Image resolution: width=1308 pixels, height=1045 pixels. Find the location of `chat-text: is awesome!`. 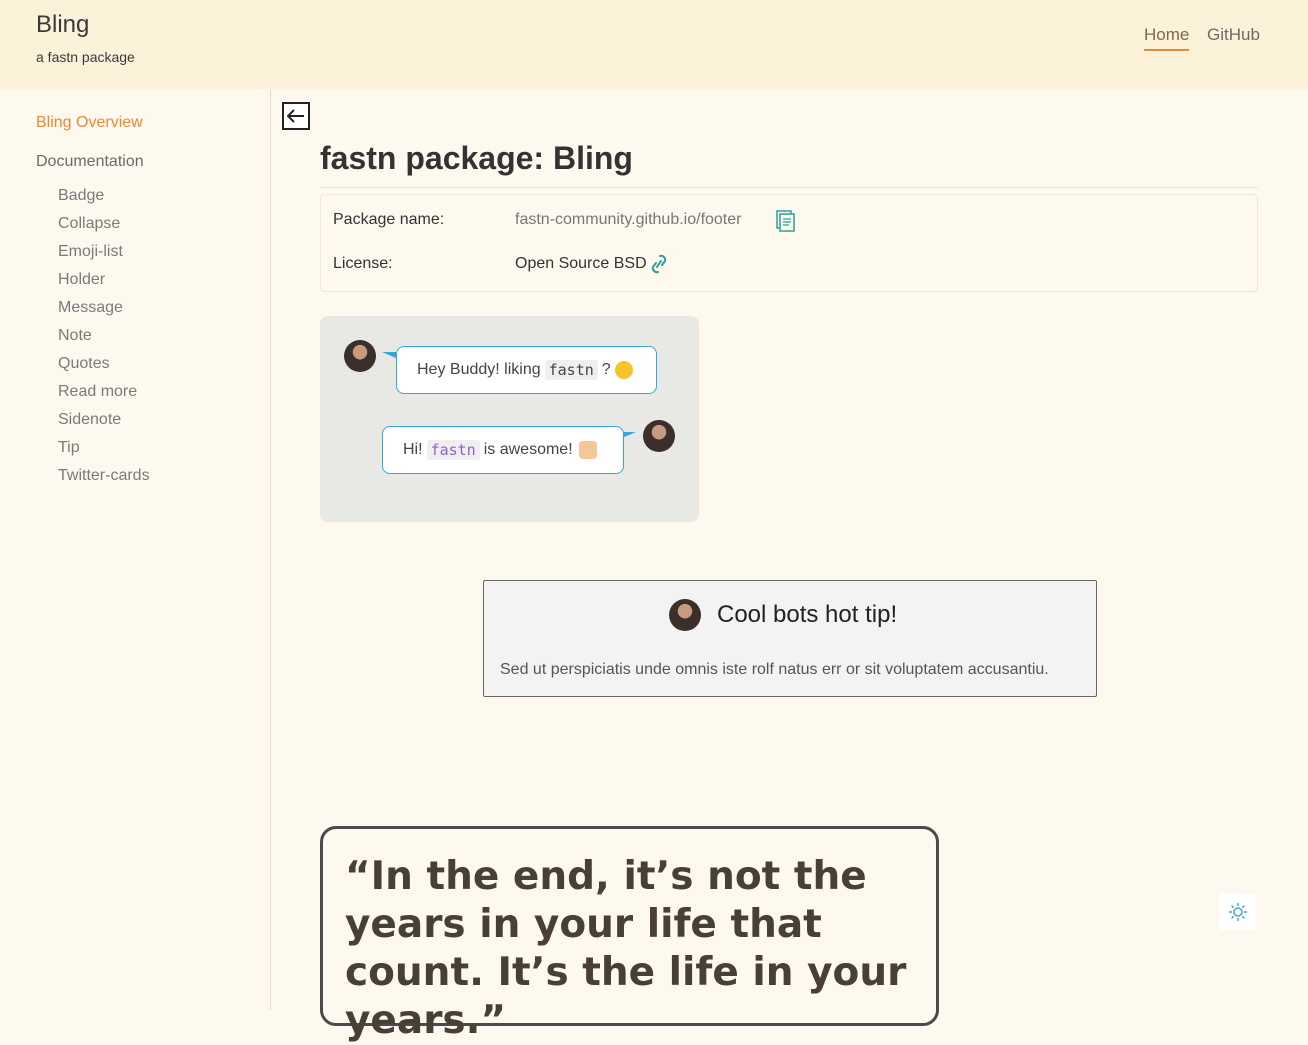

chat-text: is awesome! is located at coordinates (528, 449).